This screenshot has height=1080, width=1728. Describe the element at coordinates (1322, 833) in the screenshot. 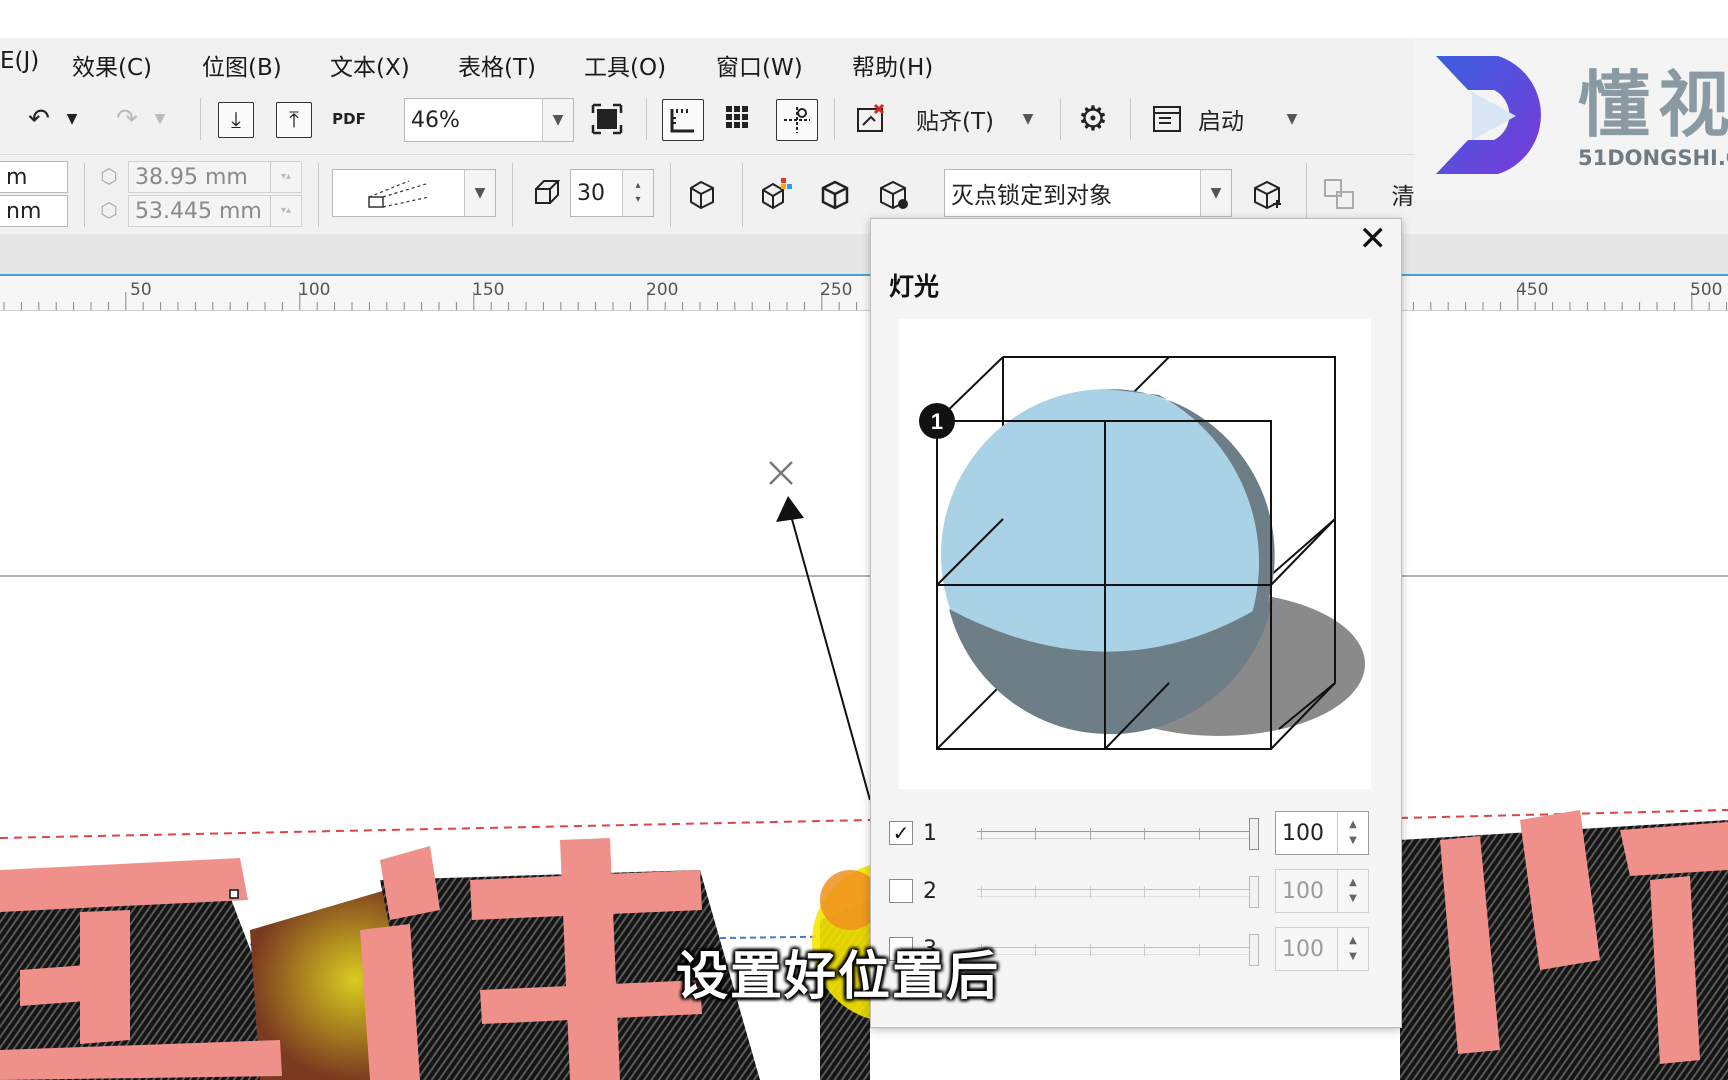

I see `light-1-intensity-field: 100 ▲ ▼` at that location.